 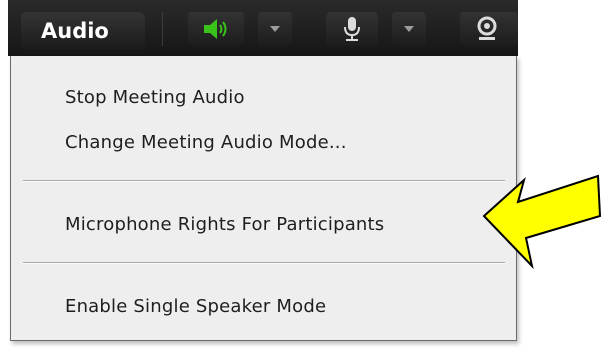 I want to click on microphone-dropdown-button, so click(x=409, y=29).